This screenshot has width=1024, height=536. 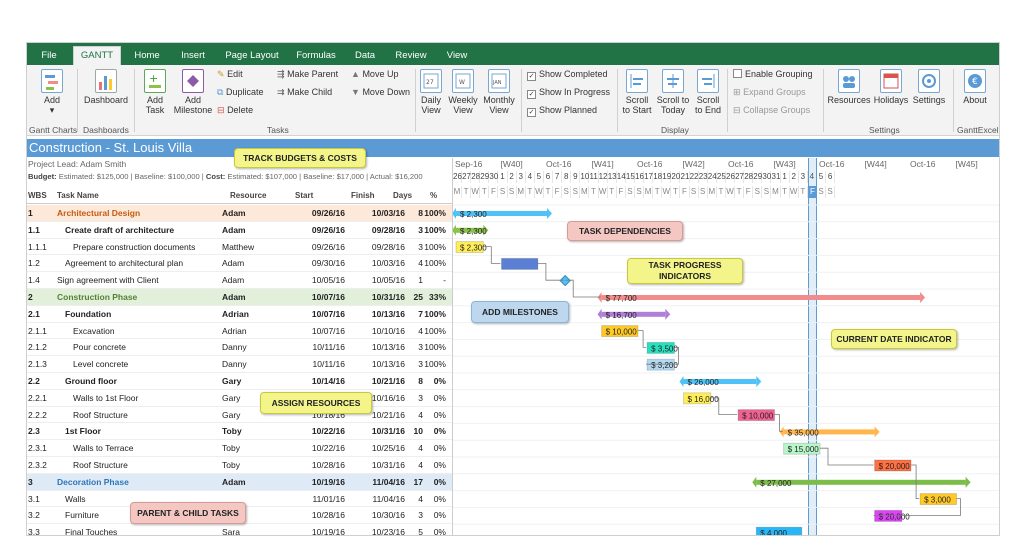 What do you see at coordinates (457, 56) in the screenshot?
I see `tab-view: View` at bounding box center [457, 56].